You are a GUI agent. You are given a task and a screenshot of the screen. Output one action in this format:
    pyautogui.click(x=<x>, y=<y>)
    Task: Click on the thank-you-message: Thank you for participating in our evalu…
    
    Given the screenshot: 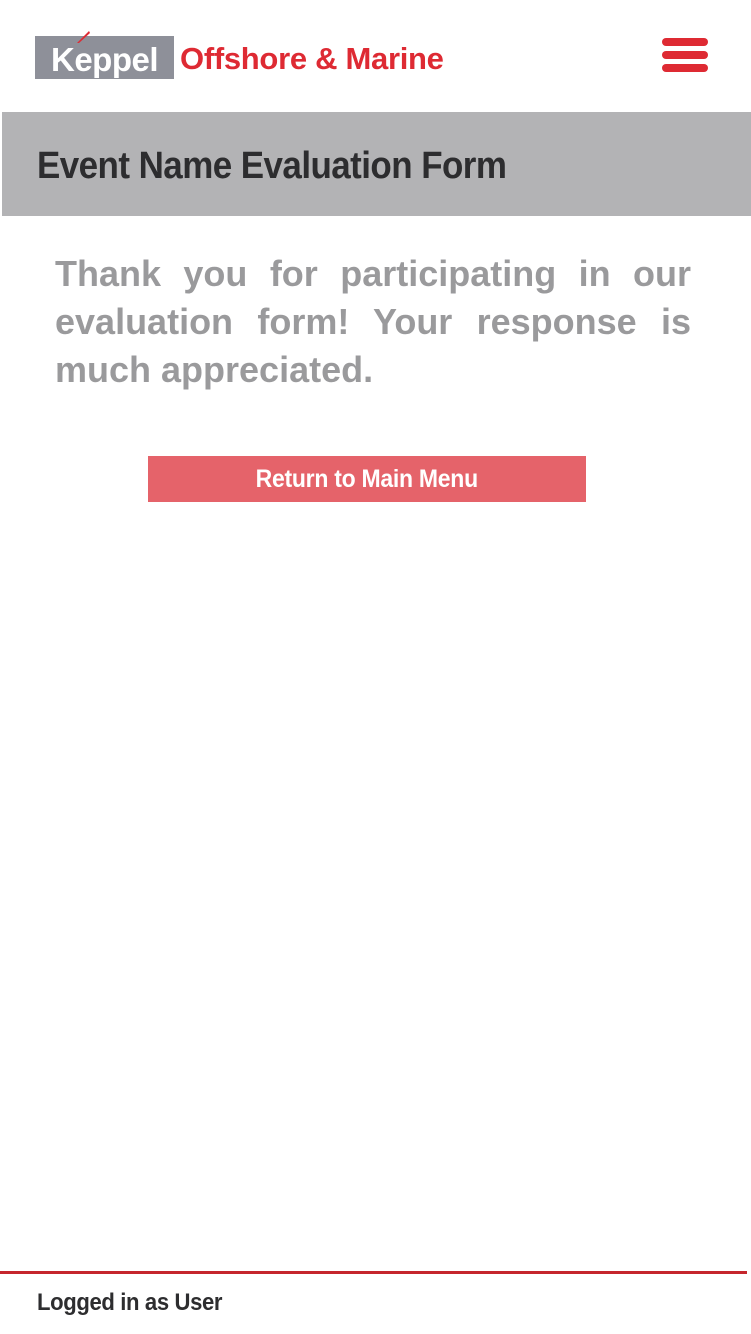 What is the action you would take?
    pyautogui.click(x=373, y=321)
    